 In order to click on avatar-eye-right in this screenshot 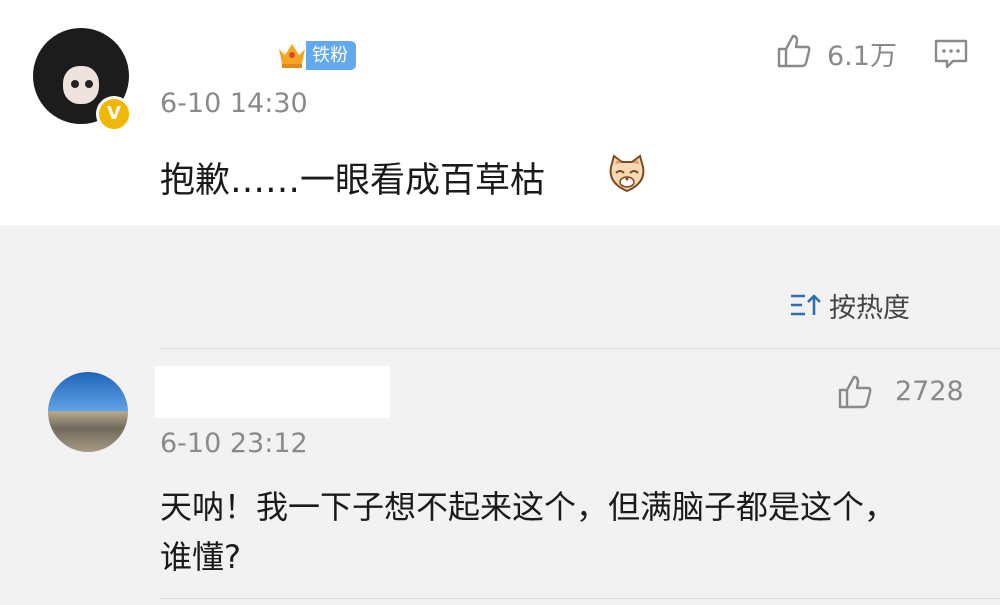, I will do `click(89, 84)`.